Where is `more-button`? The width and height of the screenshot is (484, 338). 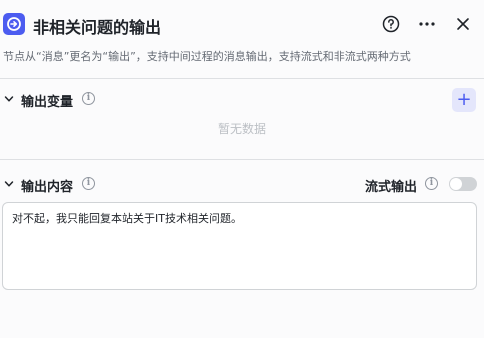 more-button is located at coordinates (427, 24).